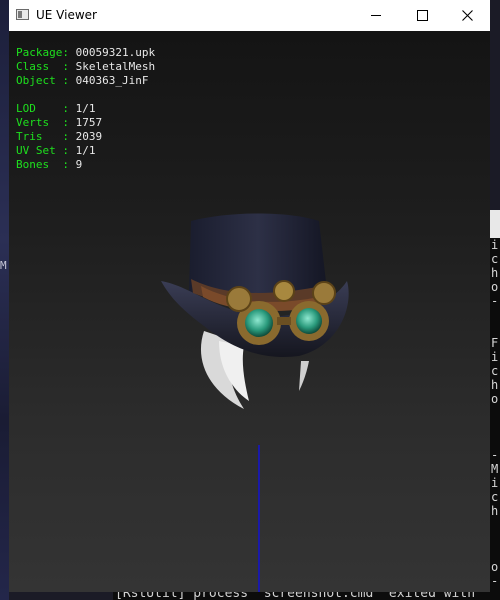 This screenshot has width=500, height=600. What do you see at coordinates (79, 164) in the screenshot?
I see `info-value: 9` at bounding box center [79, 164].